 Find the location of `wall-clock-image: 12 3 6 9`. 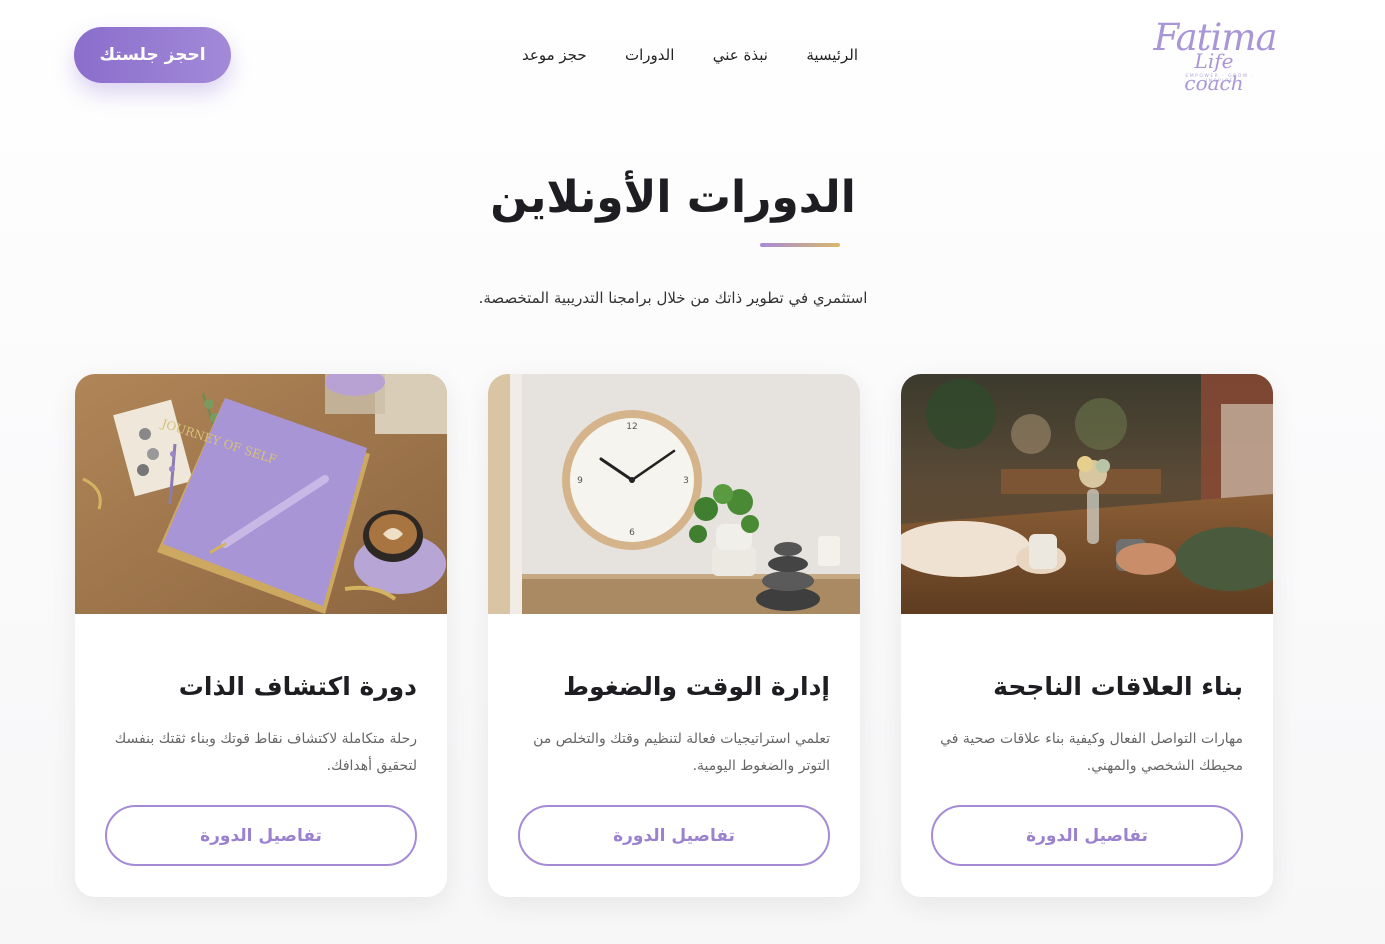

wall-clock-image: 12 3 6 9 is located at coordinates (674, 494).